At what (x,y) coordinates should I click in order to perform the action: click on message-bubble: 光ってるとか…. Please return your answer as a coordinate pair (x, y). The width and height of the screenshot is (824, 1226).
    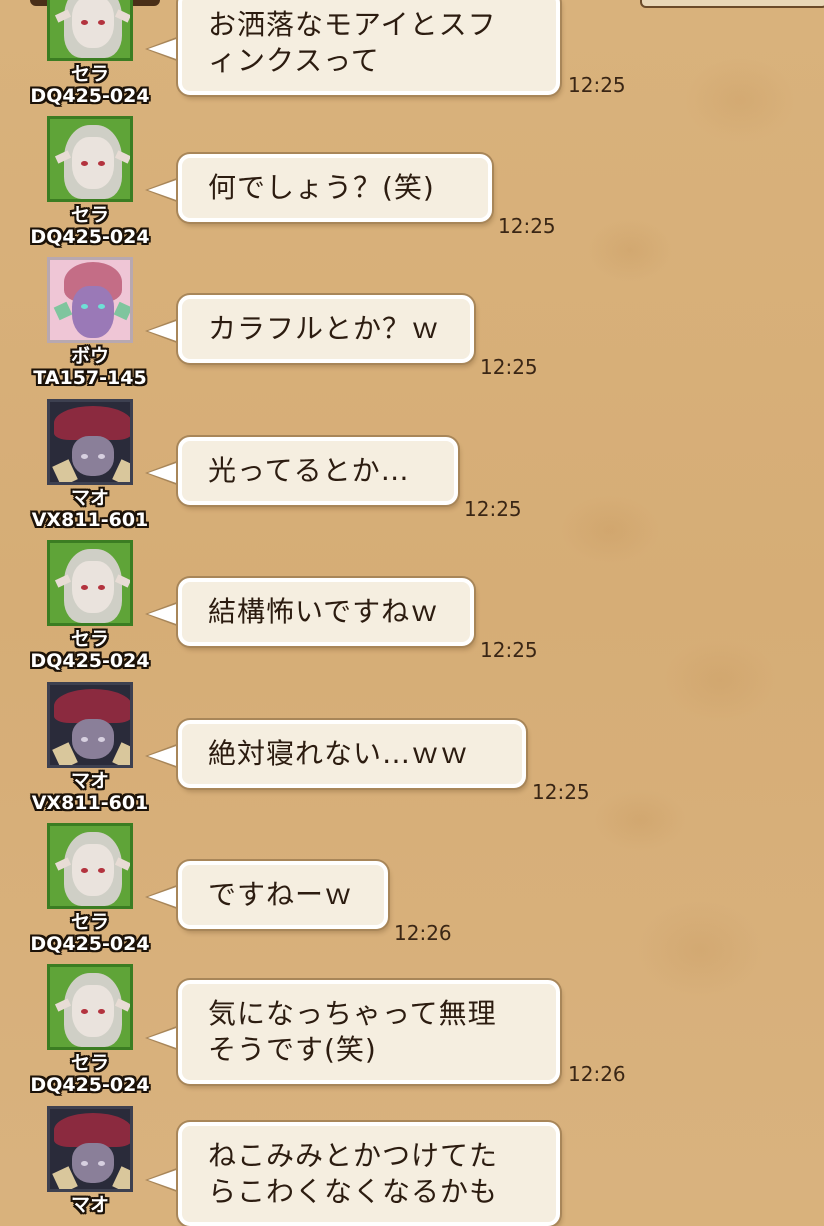
    Looking at the image, I should click on (318, 471).